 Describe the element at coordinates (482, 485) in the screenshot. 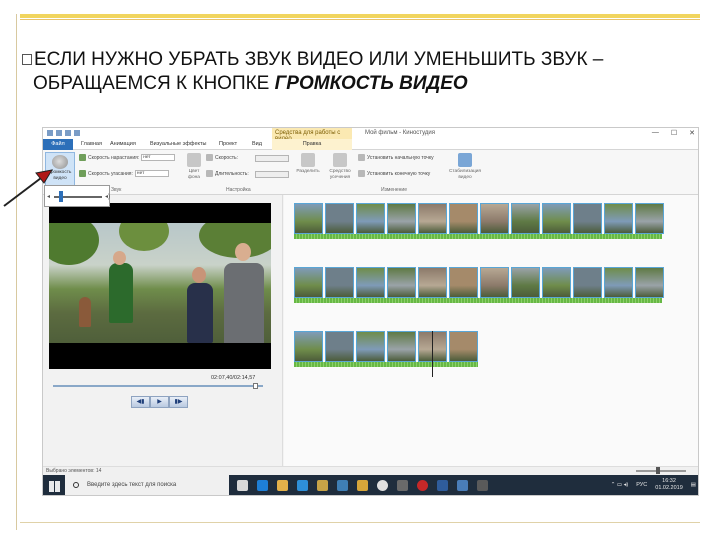

I see `movie-maker-icon` at that location.